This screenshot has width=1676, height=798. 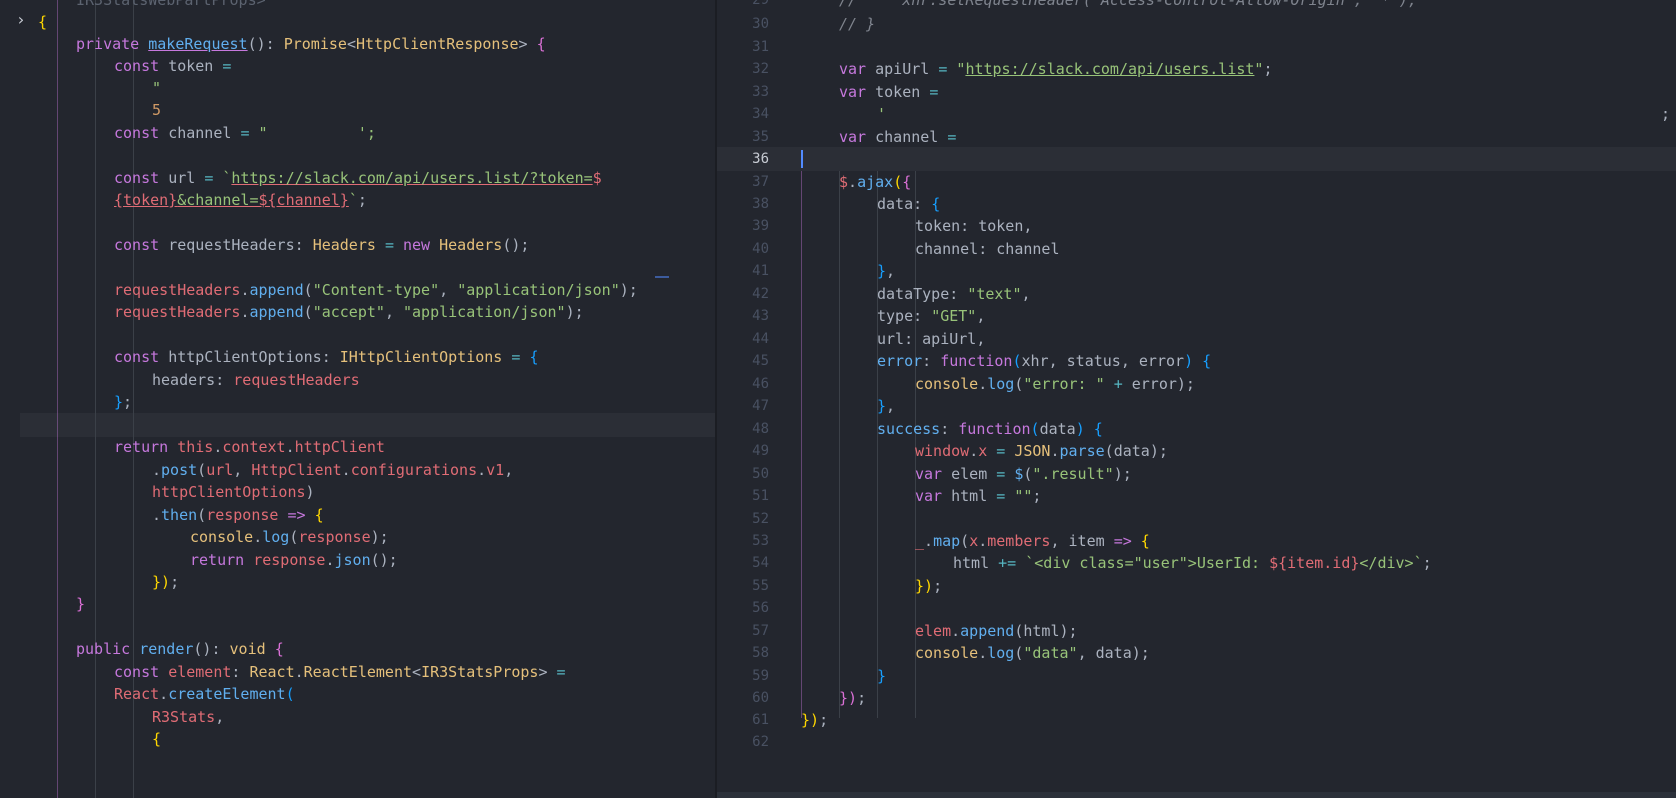 I want to click on code-line: 37 $.ajax({, so click(x=1196, y=182).